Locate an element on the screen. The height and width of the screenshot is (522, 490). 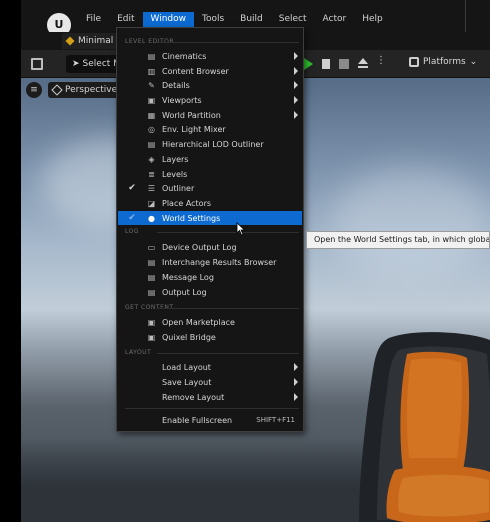
menu-item-world-settings: ✔ ● World Settings is located at coordinates (210, 218).